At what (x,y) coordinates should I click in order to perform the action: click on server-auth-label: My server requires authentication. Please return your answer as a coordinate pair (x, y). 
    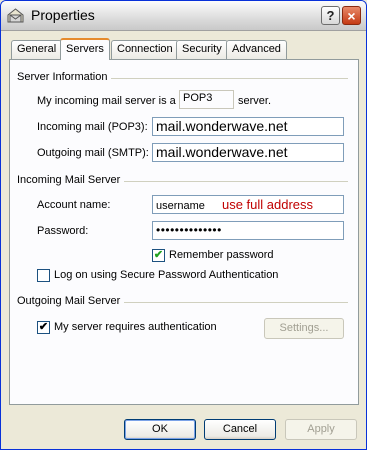
    Looking at the image, I should click on (135, 327).